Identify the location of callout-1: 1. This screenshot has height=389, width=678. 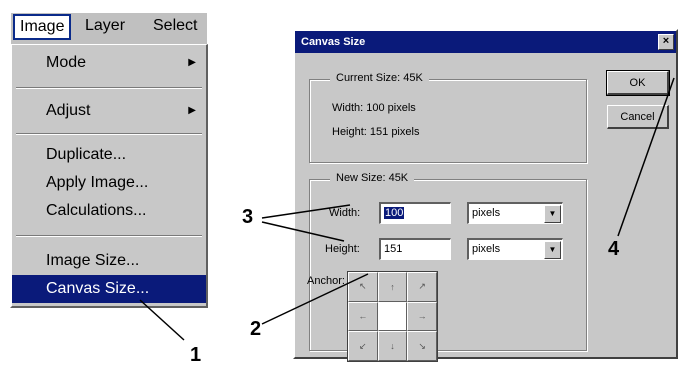
(196, 355).